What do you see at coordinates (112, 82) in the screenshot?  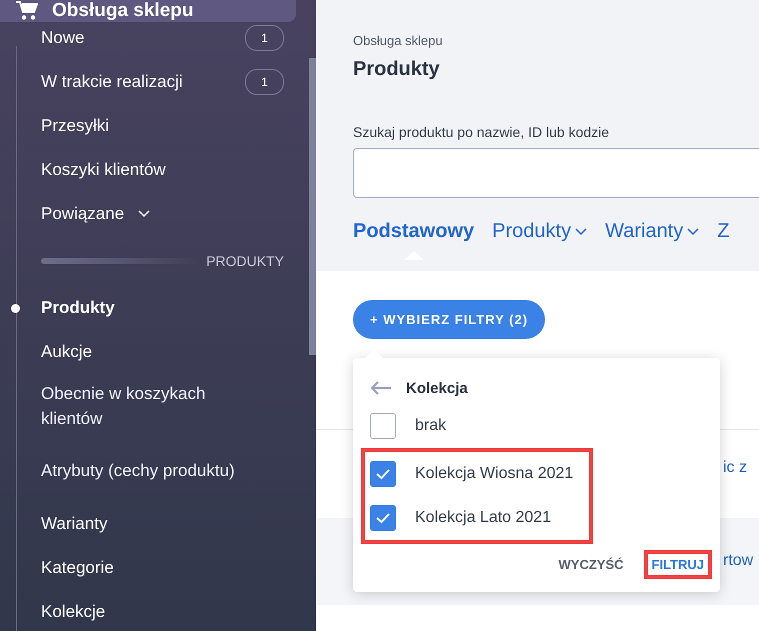 I see `sidebar-item: W trakcie realizacji` at bounding box center [112, 82].